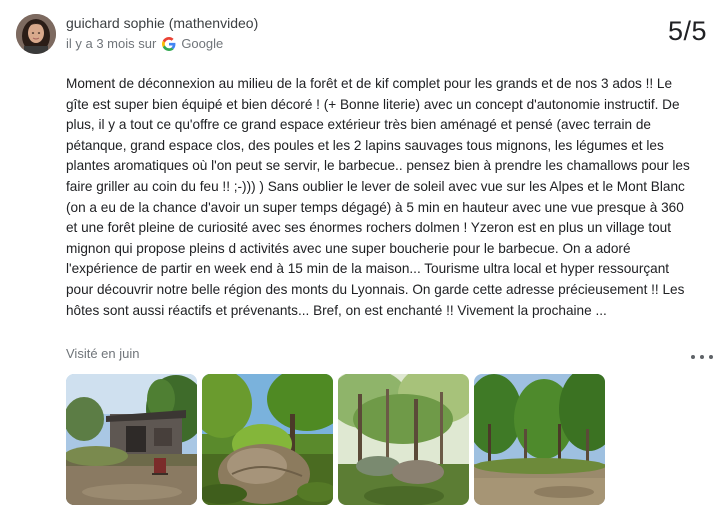 This screenshot has width=719, height=512. What do you see at coordinates (702, 357) in the screenshot?
I see `more-options-button` at bounding box center [702, 357].